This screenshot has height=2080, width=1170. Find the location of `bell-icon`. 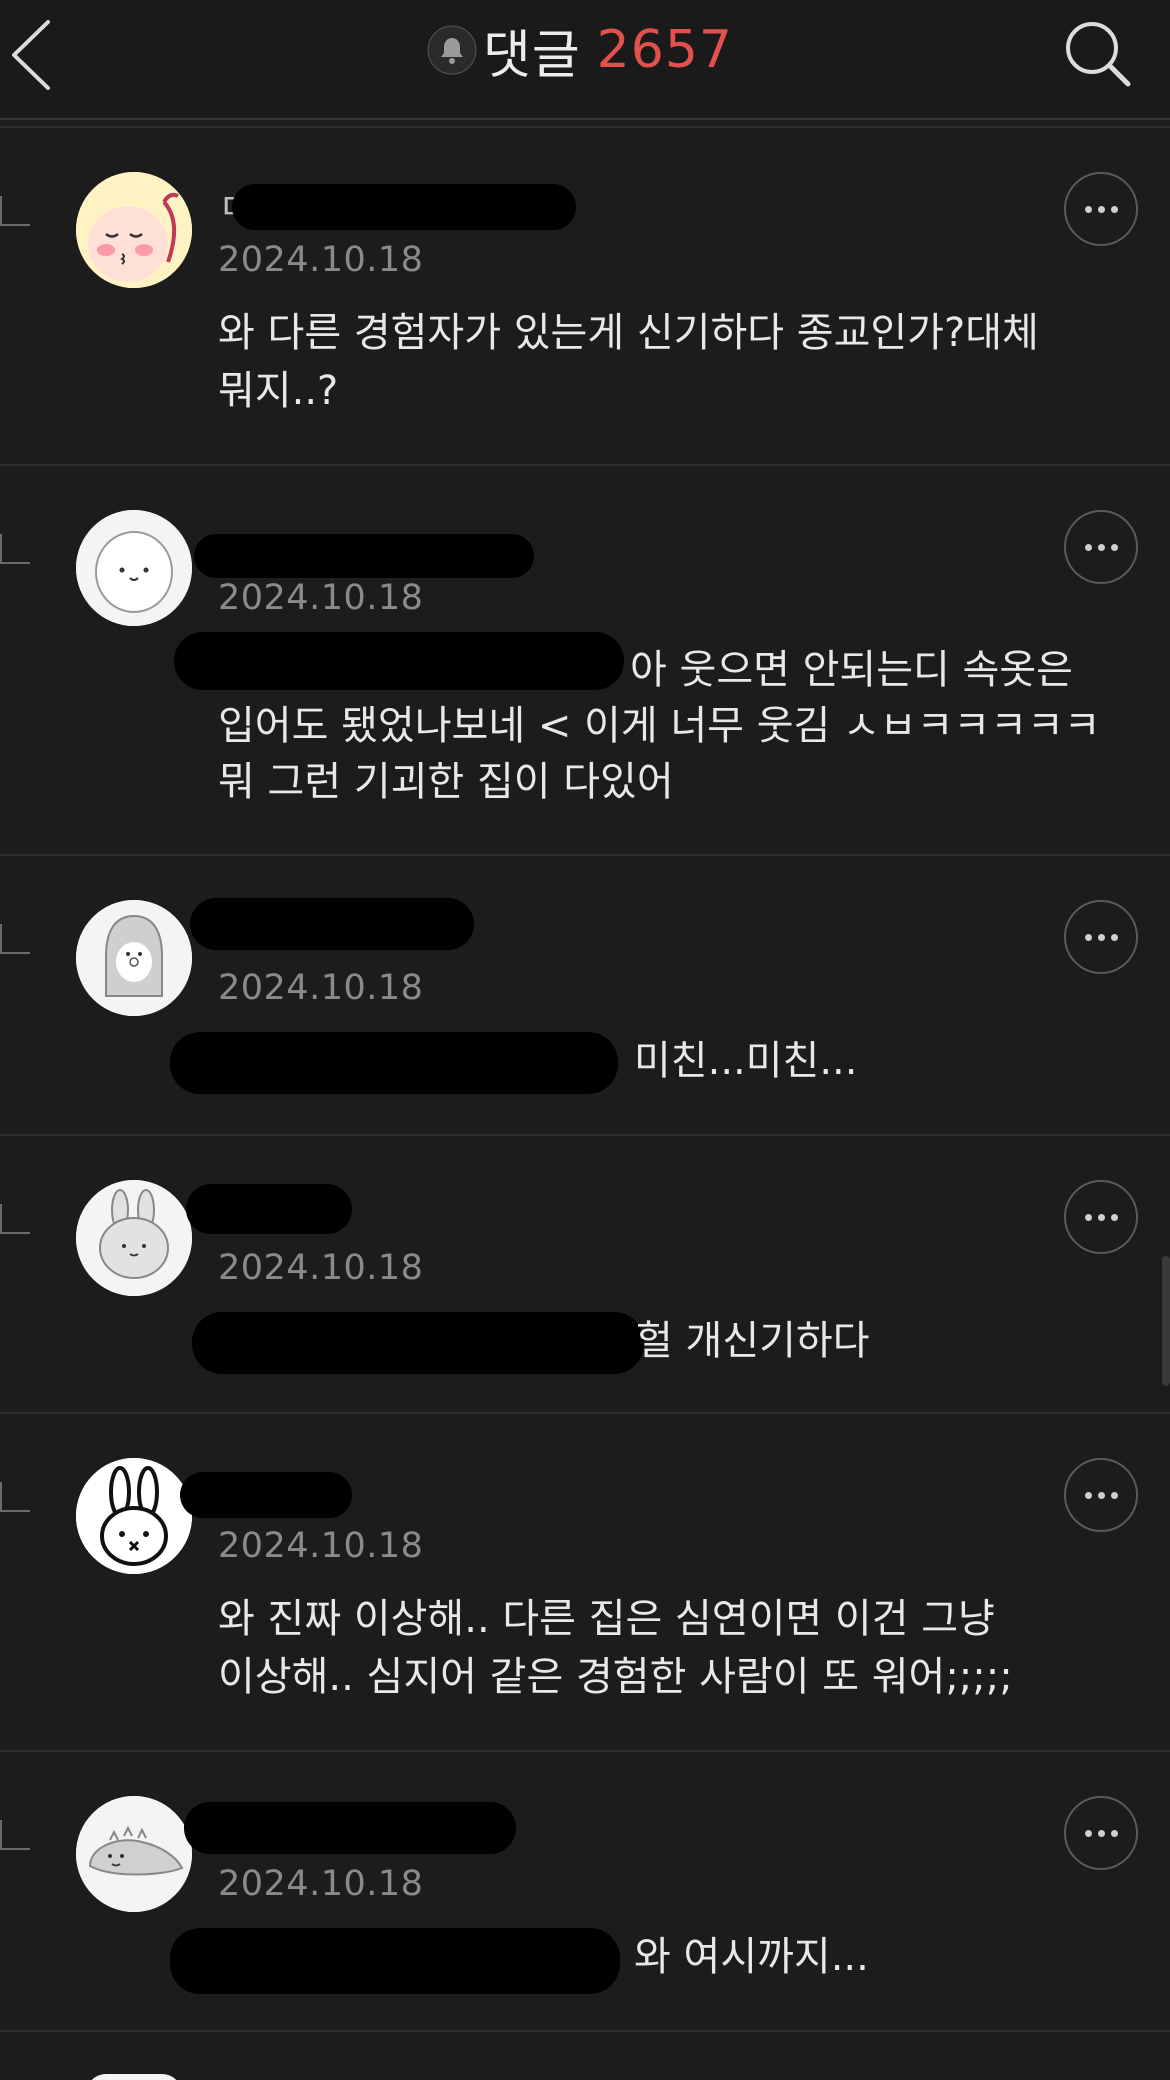

bell-icon is located at coordinates (451, 51).